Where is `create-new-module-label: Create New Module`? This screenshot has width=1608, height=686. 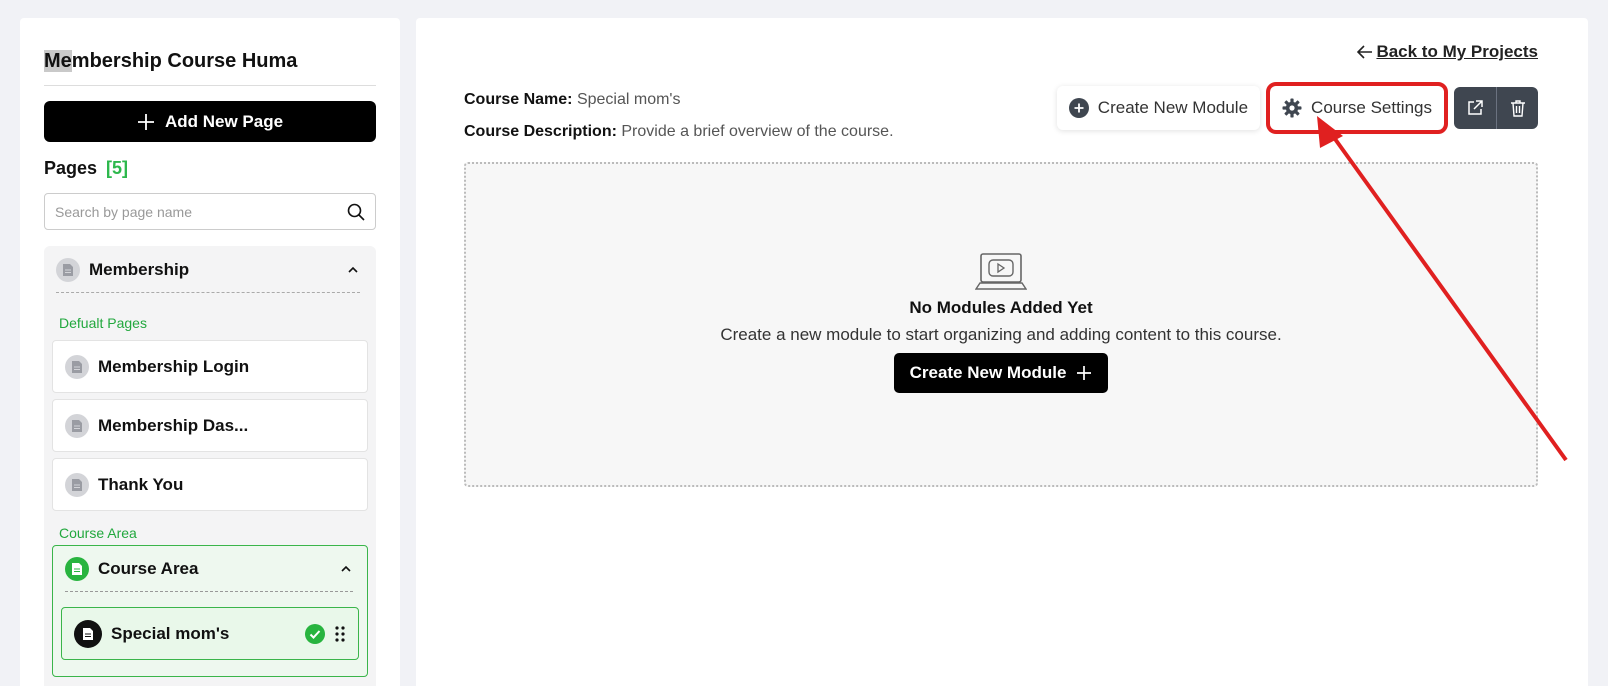
create-new-module-label: Create New Module is located at coordinates (1173, 107).